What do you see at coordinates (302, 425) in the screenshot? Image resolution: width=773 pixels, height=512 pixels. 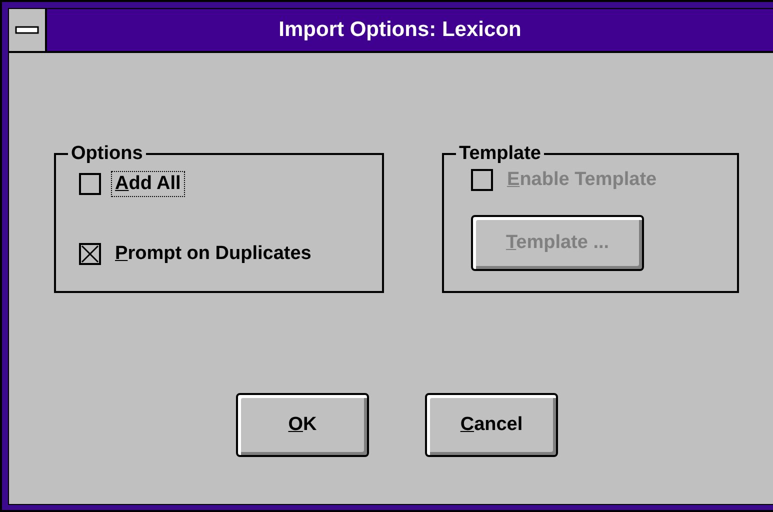 I see `ok-button: OK` at bounding box center [302, 425].